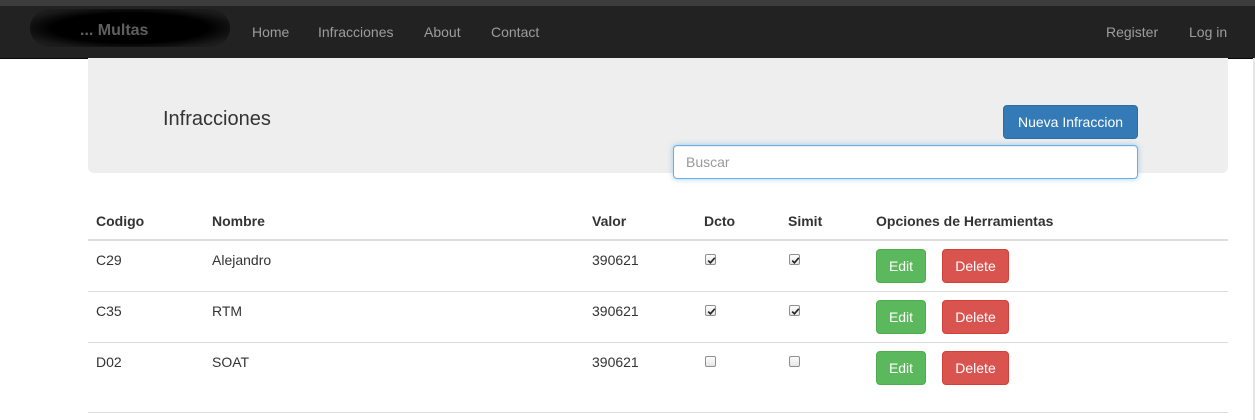  What do you see at coordinates (658, 240) in the screenshot?
I see `table-header-divider` at bounding box center [658, 240].